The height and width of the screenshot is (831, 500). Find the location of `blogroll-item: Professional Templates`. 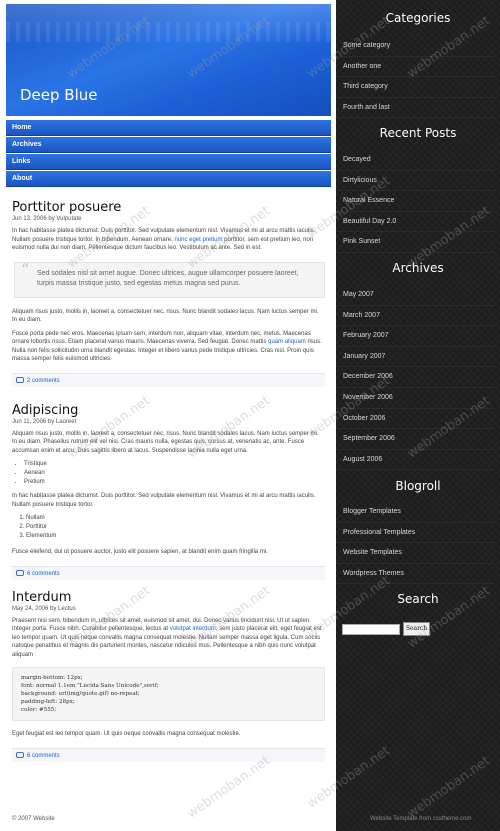

blogroll-item: Professional Templates is located at coordinates (415, 533).